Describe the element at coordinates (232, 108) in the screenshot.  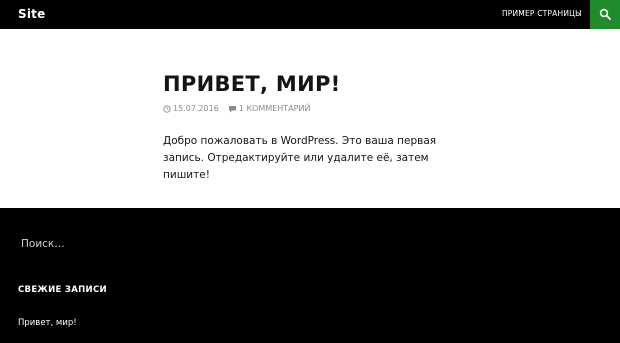
I see `comment-icon` at that location.